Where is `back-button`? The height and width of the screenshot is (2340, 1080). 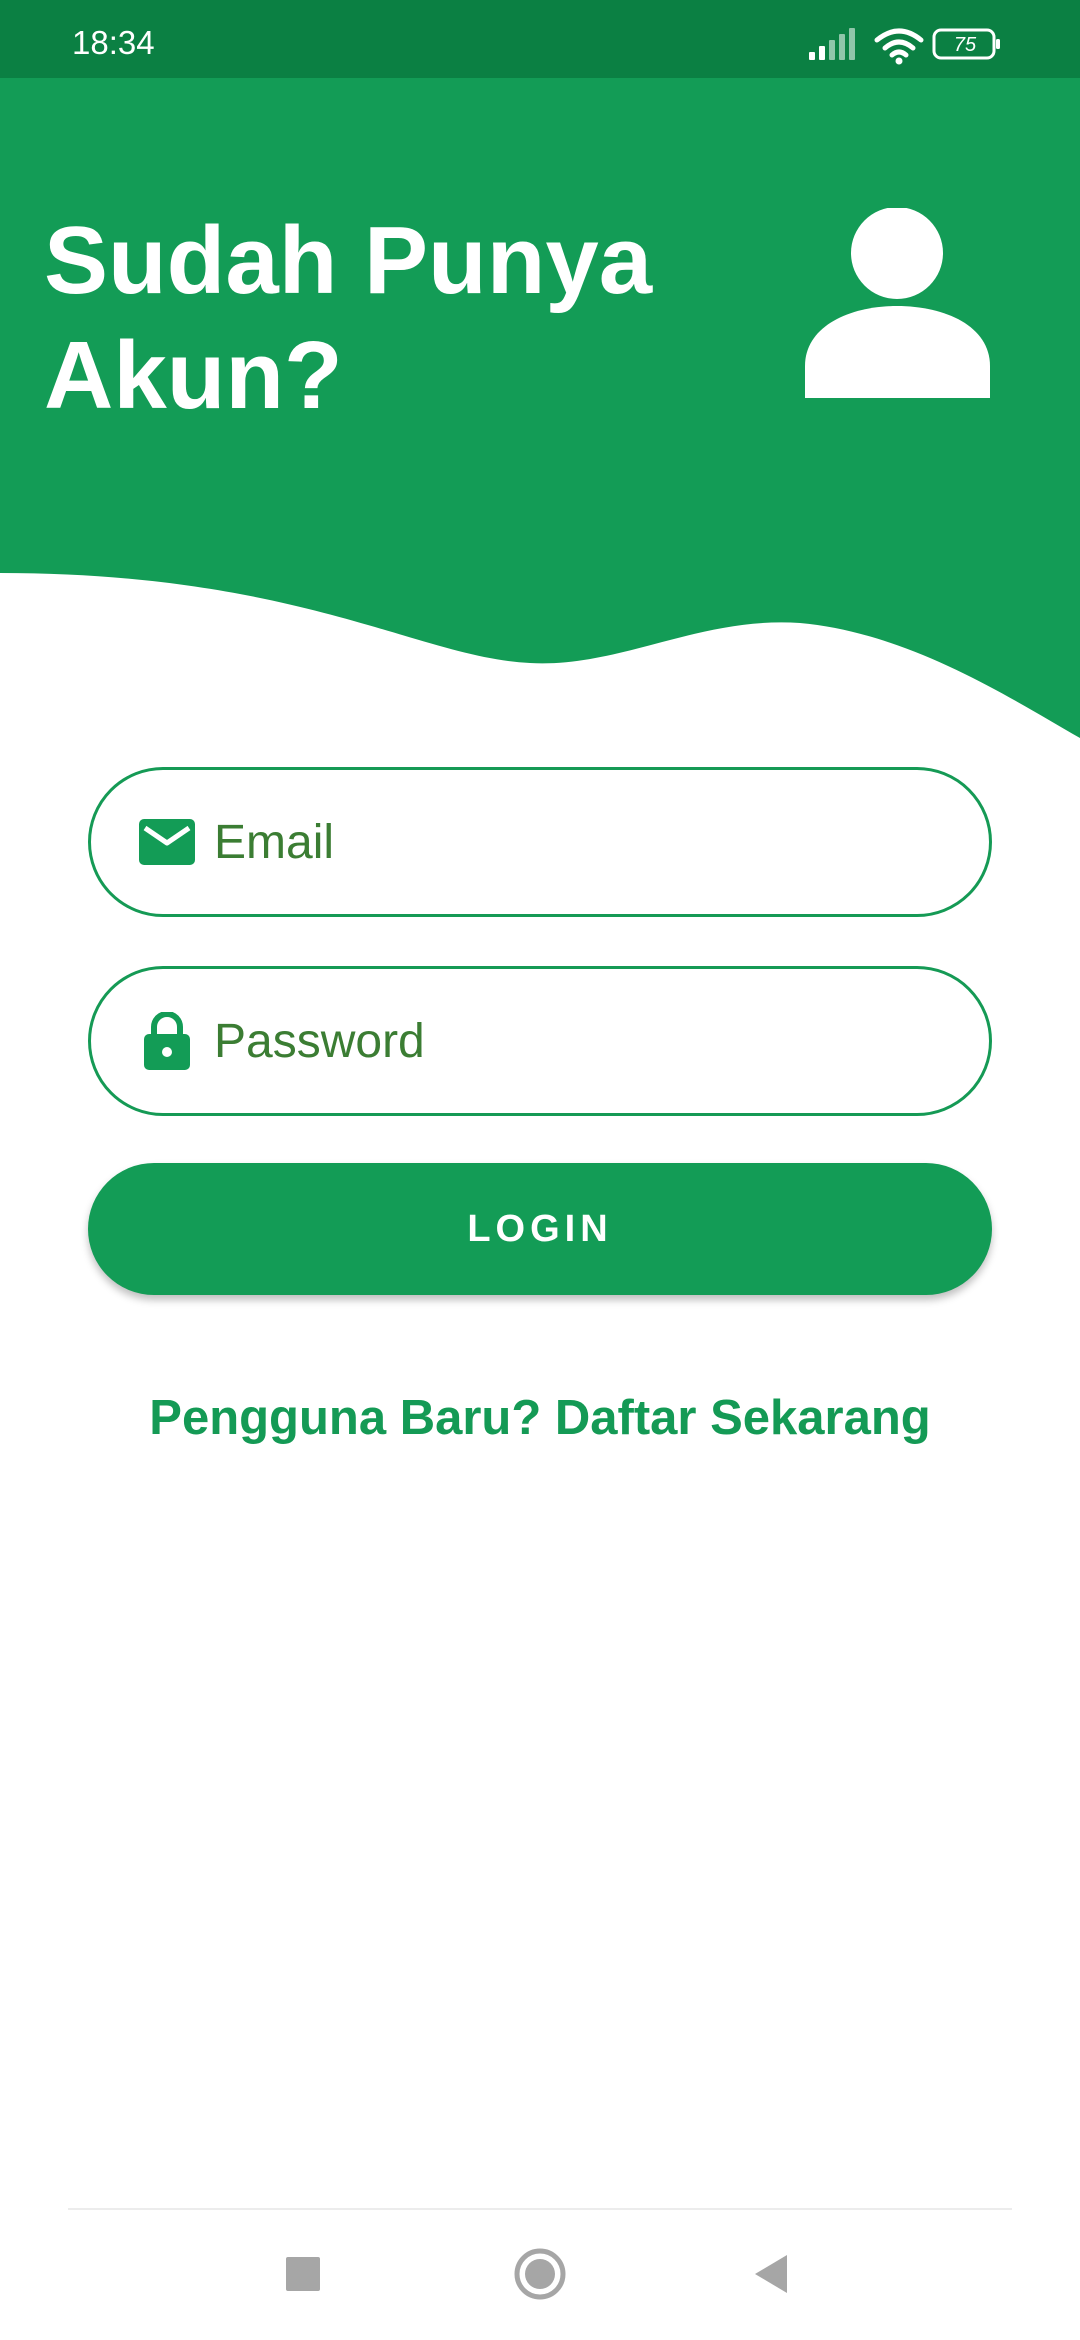
back-button is located at coordinates (772, 2275).